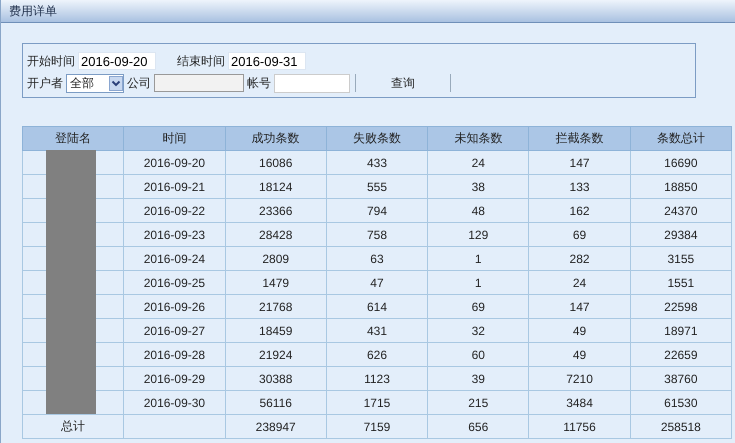  What do you see at coordinates (478, 234) in the screenshot?
I see `table-cell: 129` at bounding box center [478, 234].